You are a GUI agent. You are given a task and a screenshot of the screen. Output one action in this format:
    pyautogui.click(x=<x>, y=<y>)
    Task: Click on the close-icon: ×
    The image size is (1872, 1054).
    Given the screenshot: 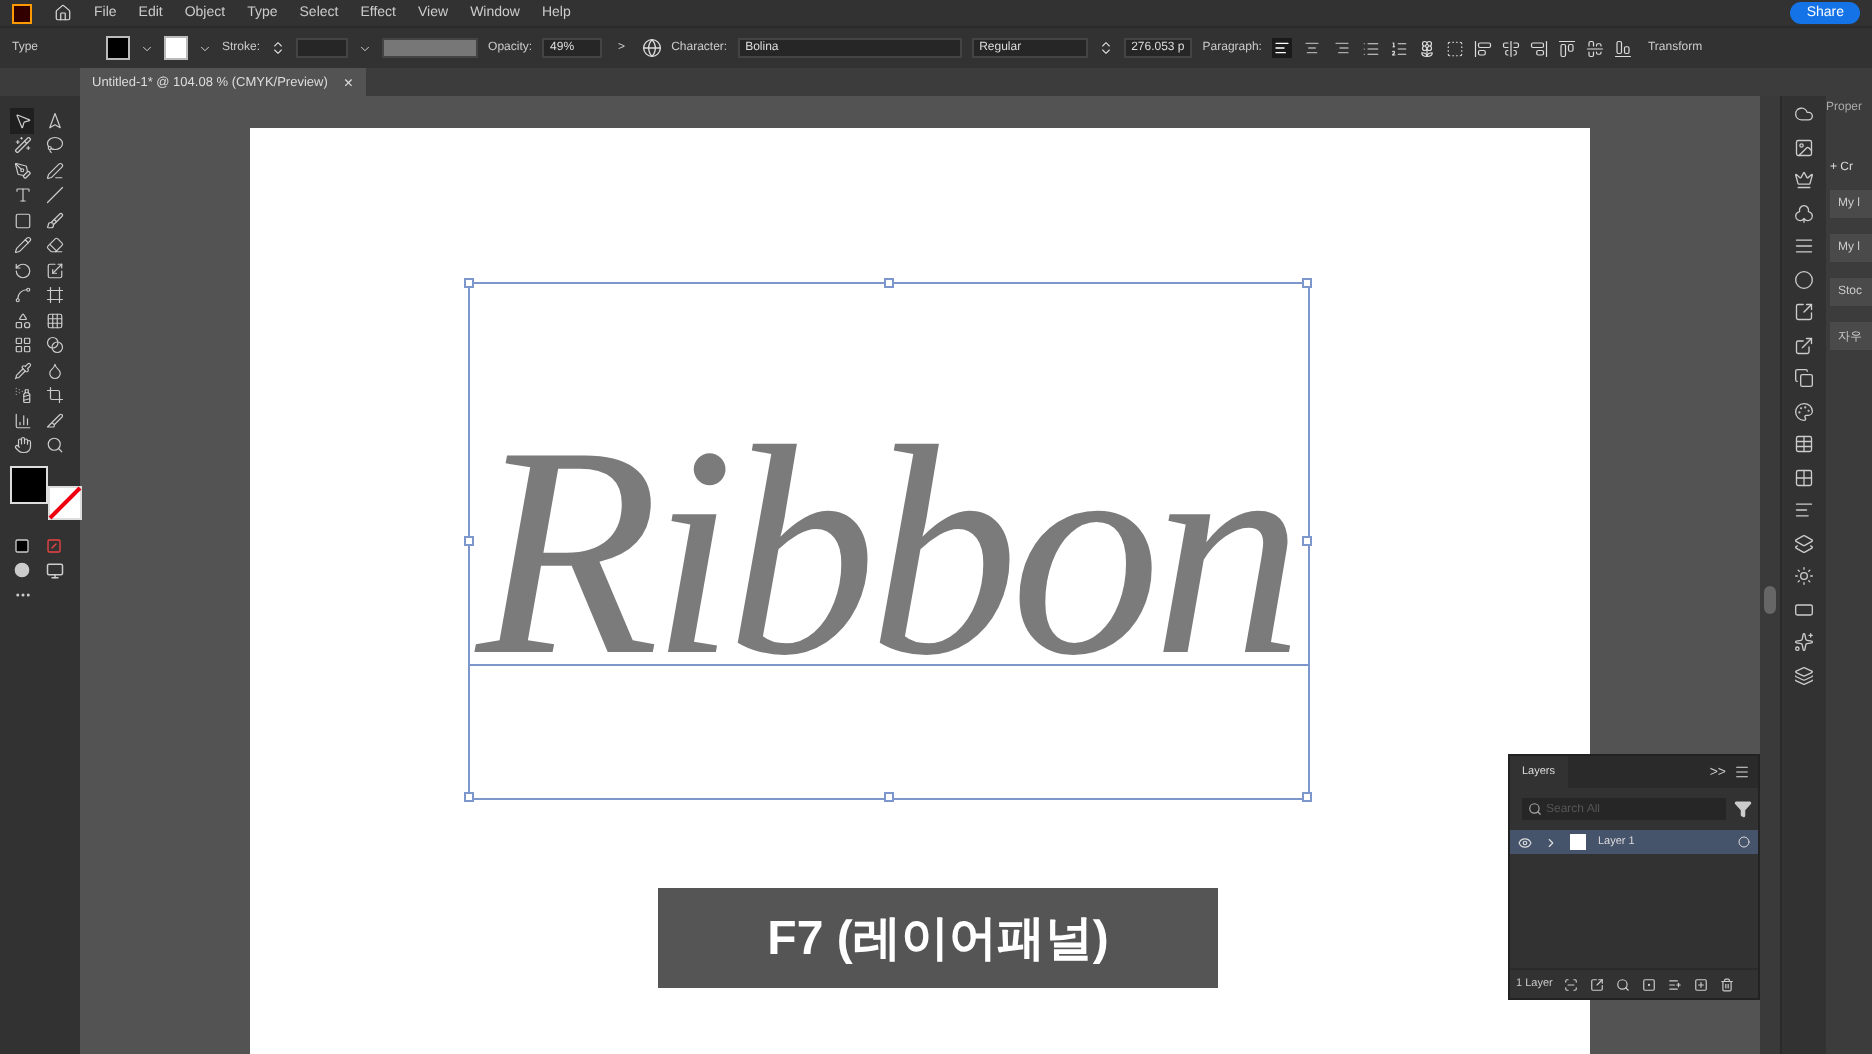 What is the action you would take?
    pyautogui.click(x=348, y=82)
    